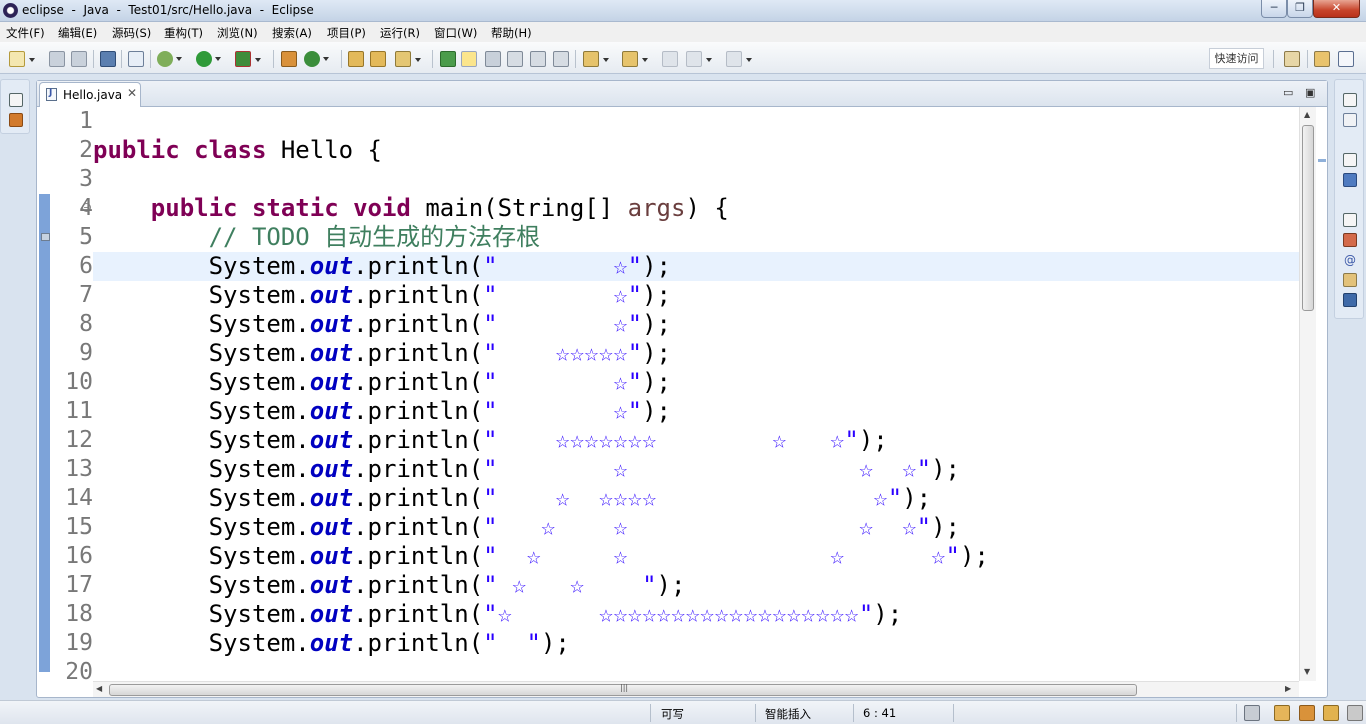  What do you see at coordinates (570, 585) in the screenshot?
I see `string-literal: " ☆ ☆ "` at bounding box center [570, 585].